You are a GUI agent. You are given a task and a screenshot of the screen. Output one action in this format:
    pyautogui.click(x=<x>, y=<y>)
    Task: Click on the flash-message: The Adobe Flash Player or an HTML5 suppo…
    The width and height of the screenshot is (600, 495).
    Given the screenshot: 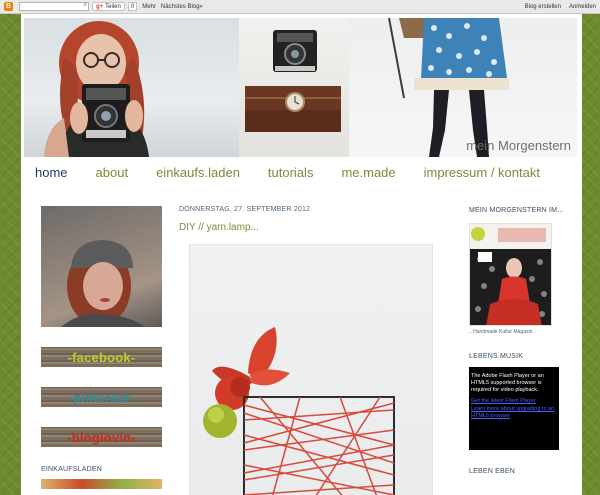 What is the action you would take?
    pyautogui.click(x=507, y=383)
    